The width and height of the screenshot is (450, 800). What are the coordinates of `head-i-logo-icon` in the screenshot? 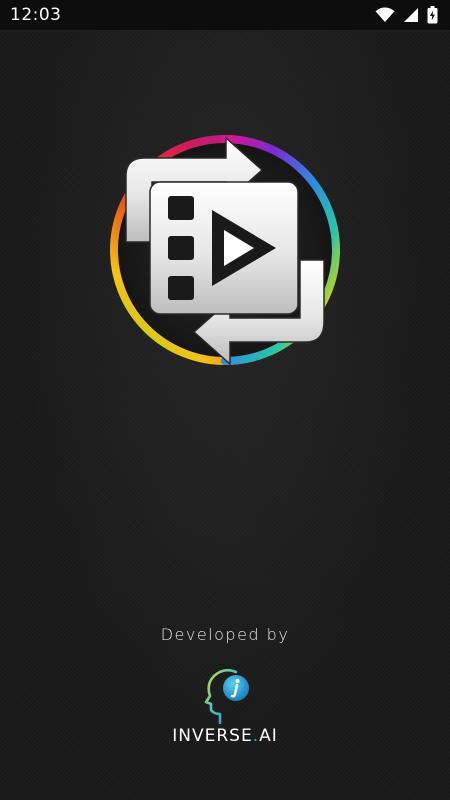 It's located at (226, 696).